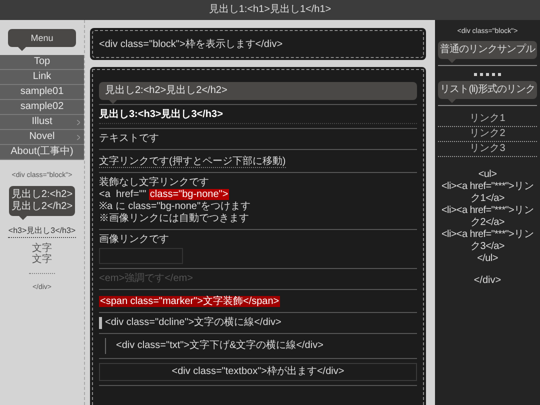  I want to click on body-text: <a href="" class="bg-none">, so click(164, 195).